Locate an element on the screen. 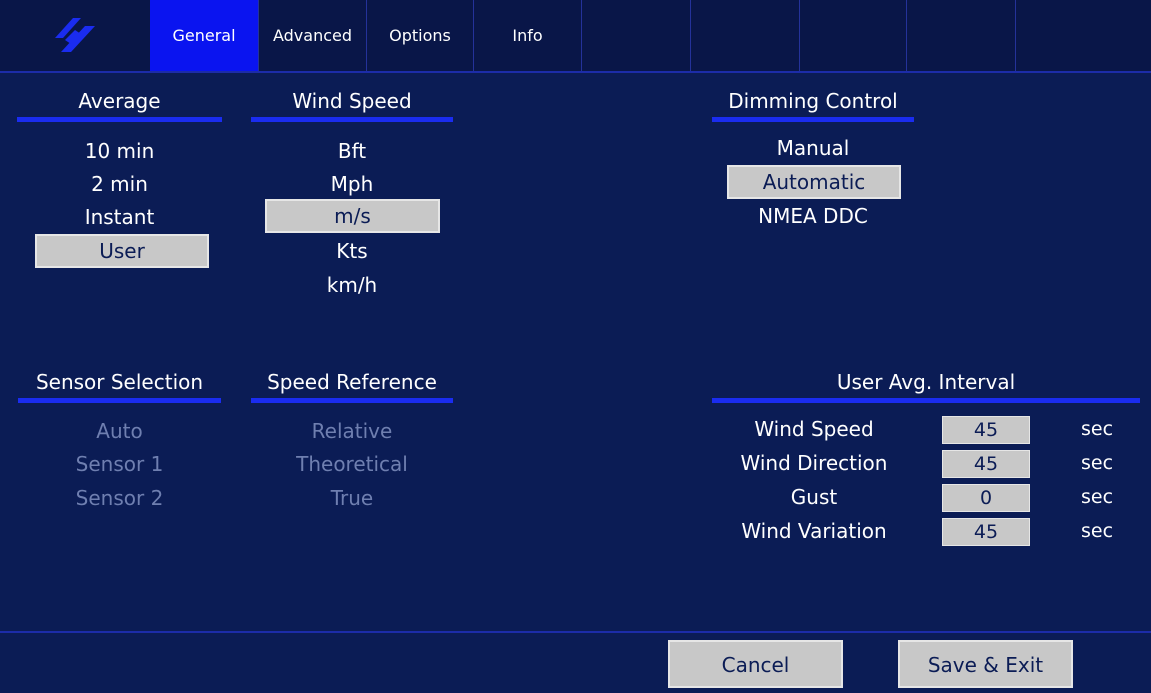 This screenshot has width=1151, height=693. speed-reference-group: Speed Reference is located at coordinates (352, 386).